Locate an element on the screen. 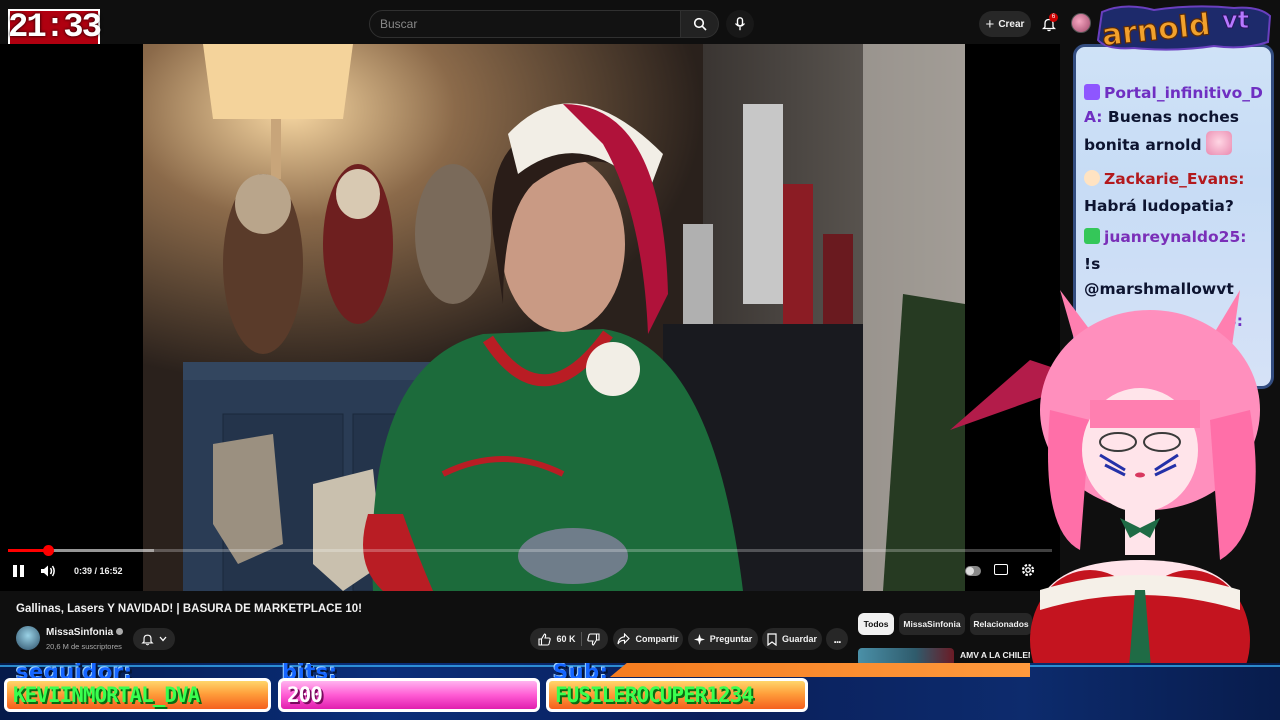  search-button is located at coordinates (700, 24).